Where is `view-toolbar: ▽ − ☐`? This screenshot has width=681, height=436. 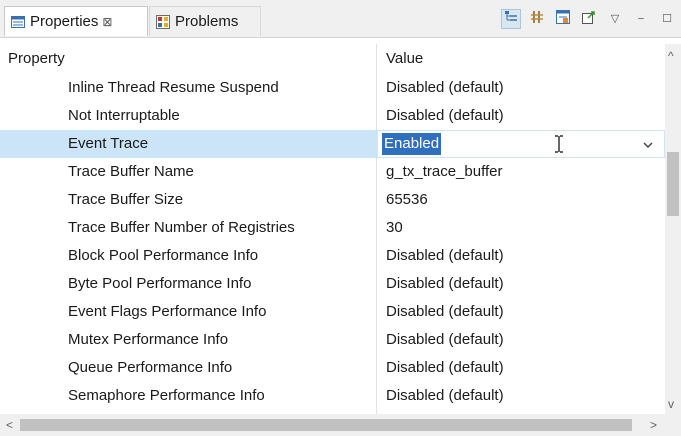 view-toolbar: ▽ − ☐ is located at coordinates (586, 19).